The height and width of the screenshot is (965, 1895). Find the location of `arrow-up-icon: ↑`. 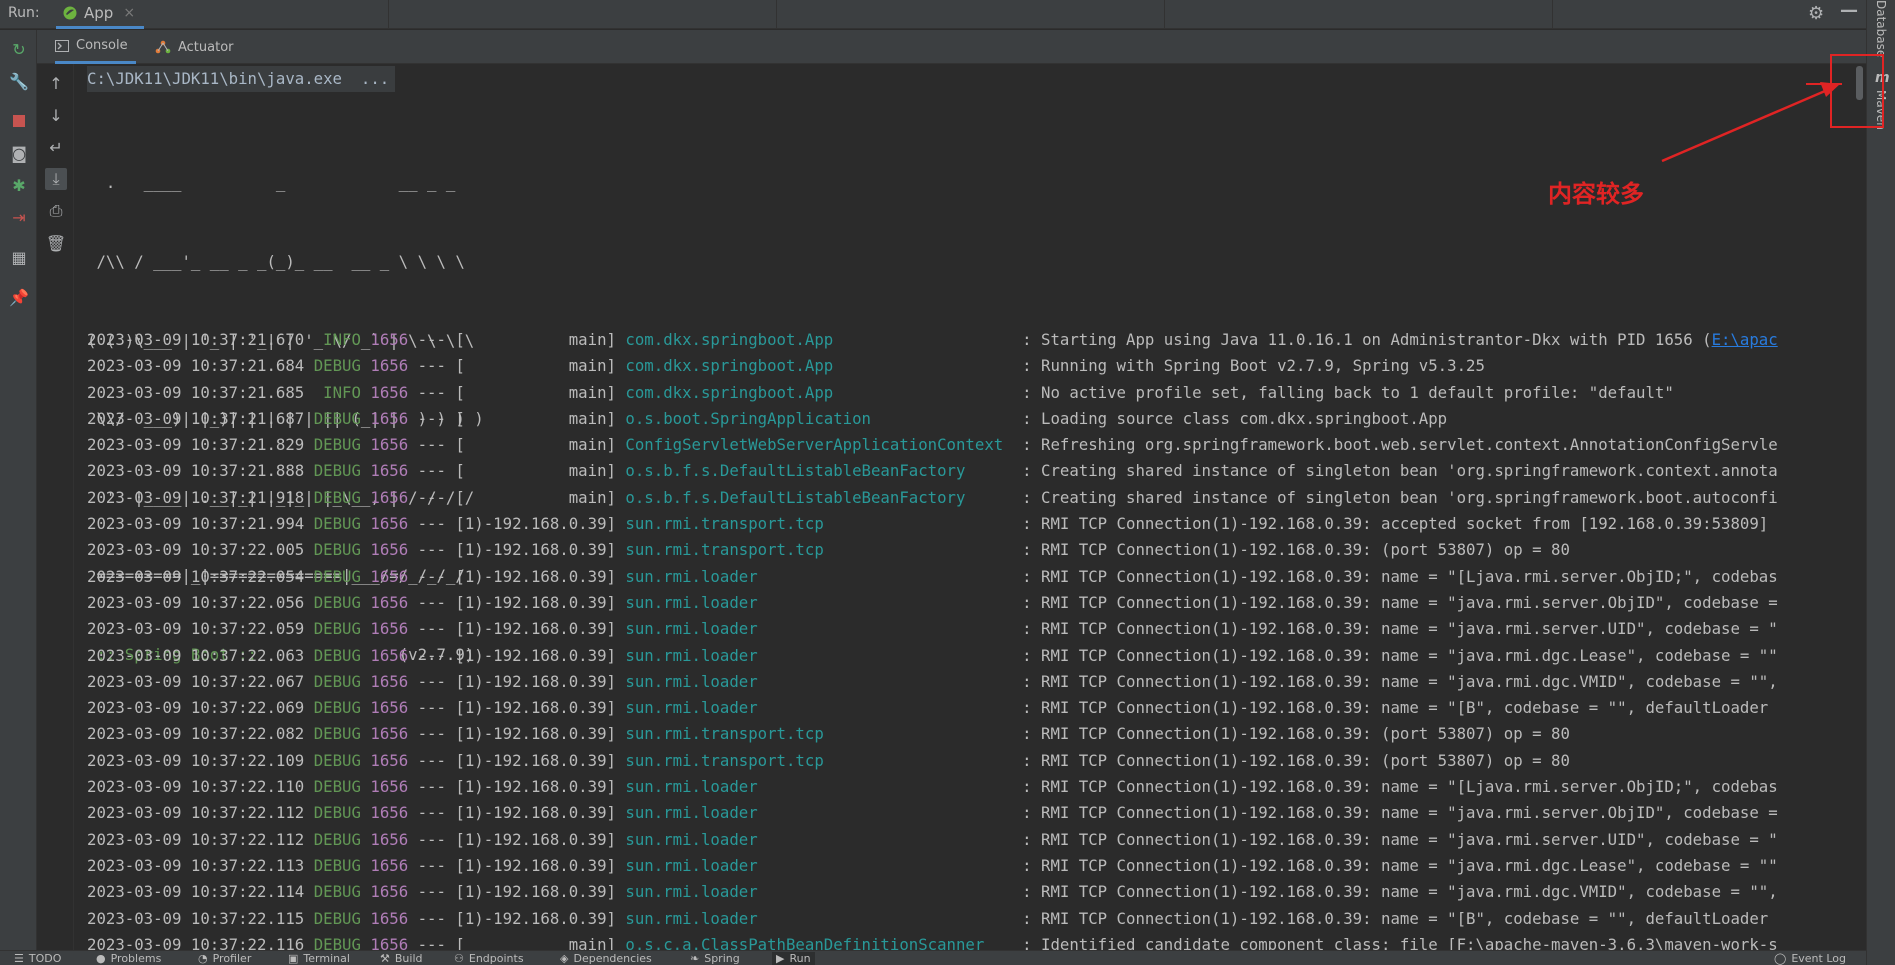

arrow-up-icon: ↑ is located at coordinates (56, 83).